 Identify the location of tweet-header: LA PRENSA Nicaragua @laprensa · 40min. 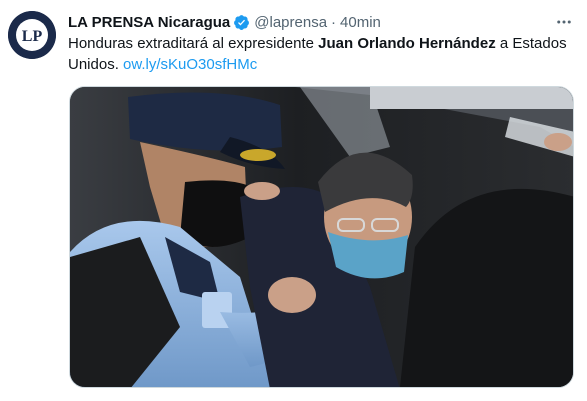
(322, 22).